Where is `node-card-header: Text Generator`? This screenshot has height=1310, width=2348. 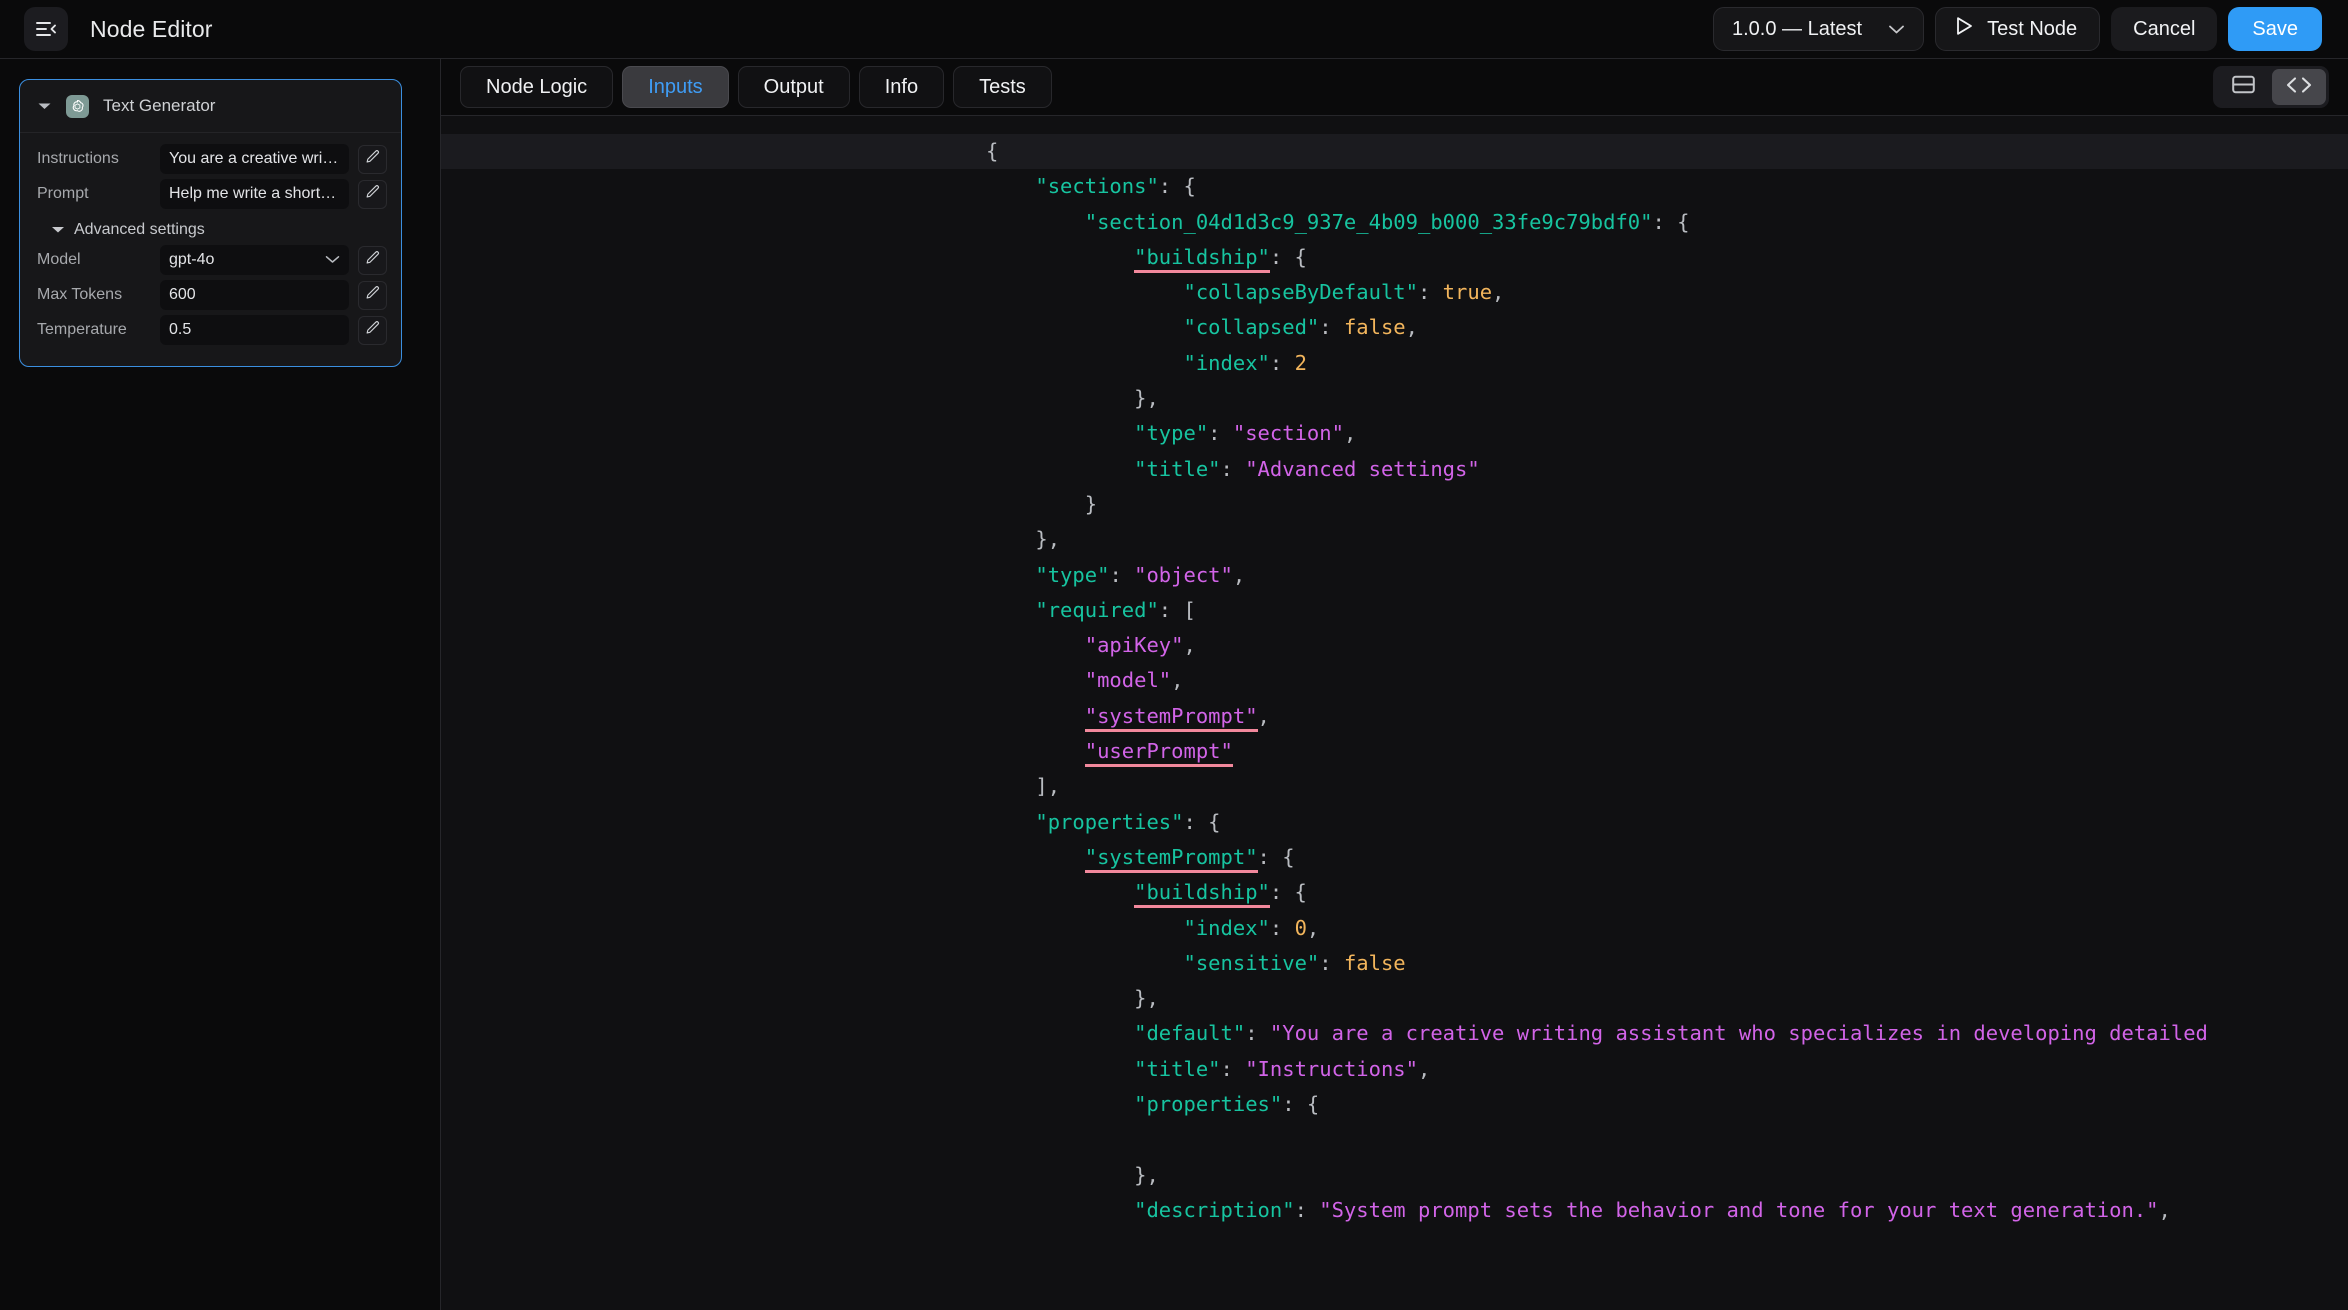
node-card-header: Text Generator is located at coordinates (210, 106).